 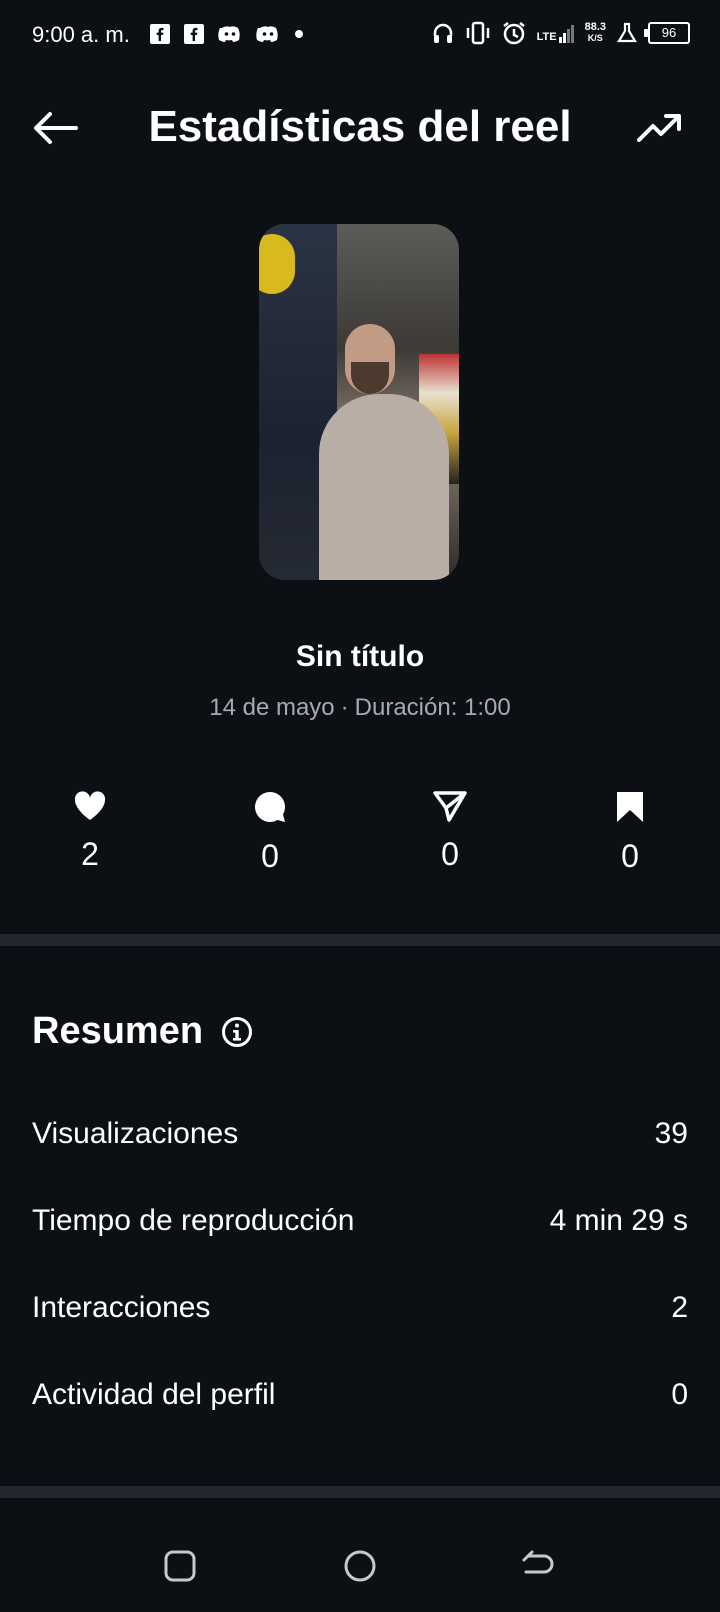 What do you see at coordinates (450, 831) in the screenshot?
I see `shares-stat: 0` at bounding box center [450, 831].